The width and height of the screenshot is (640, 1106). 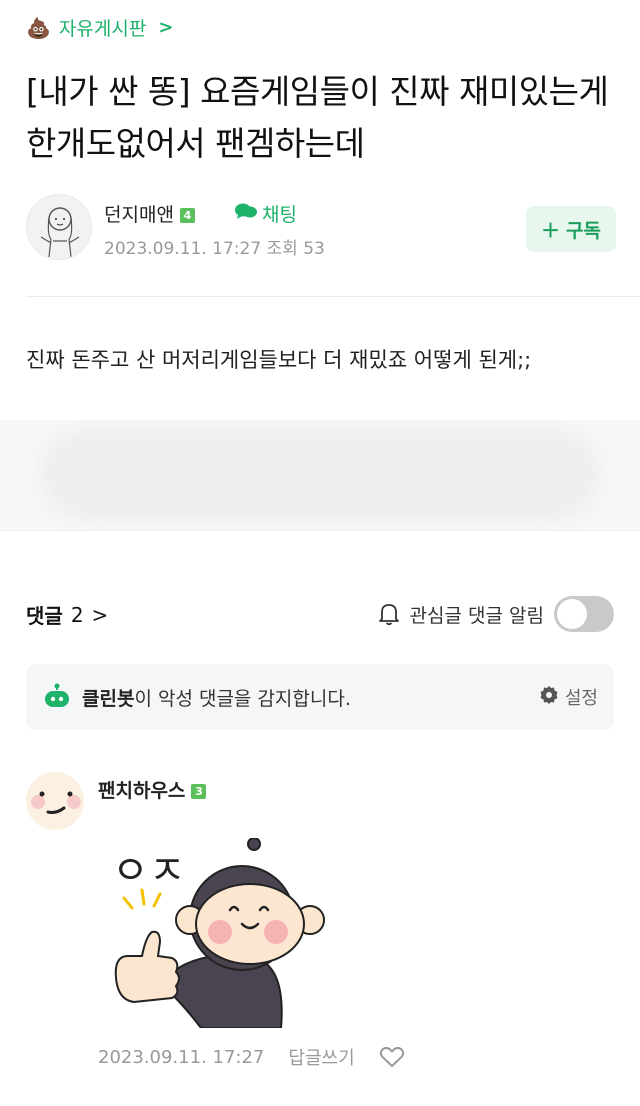 I want to click on level-badge: 4, so click(x=187, y=215).